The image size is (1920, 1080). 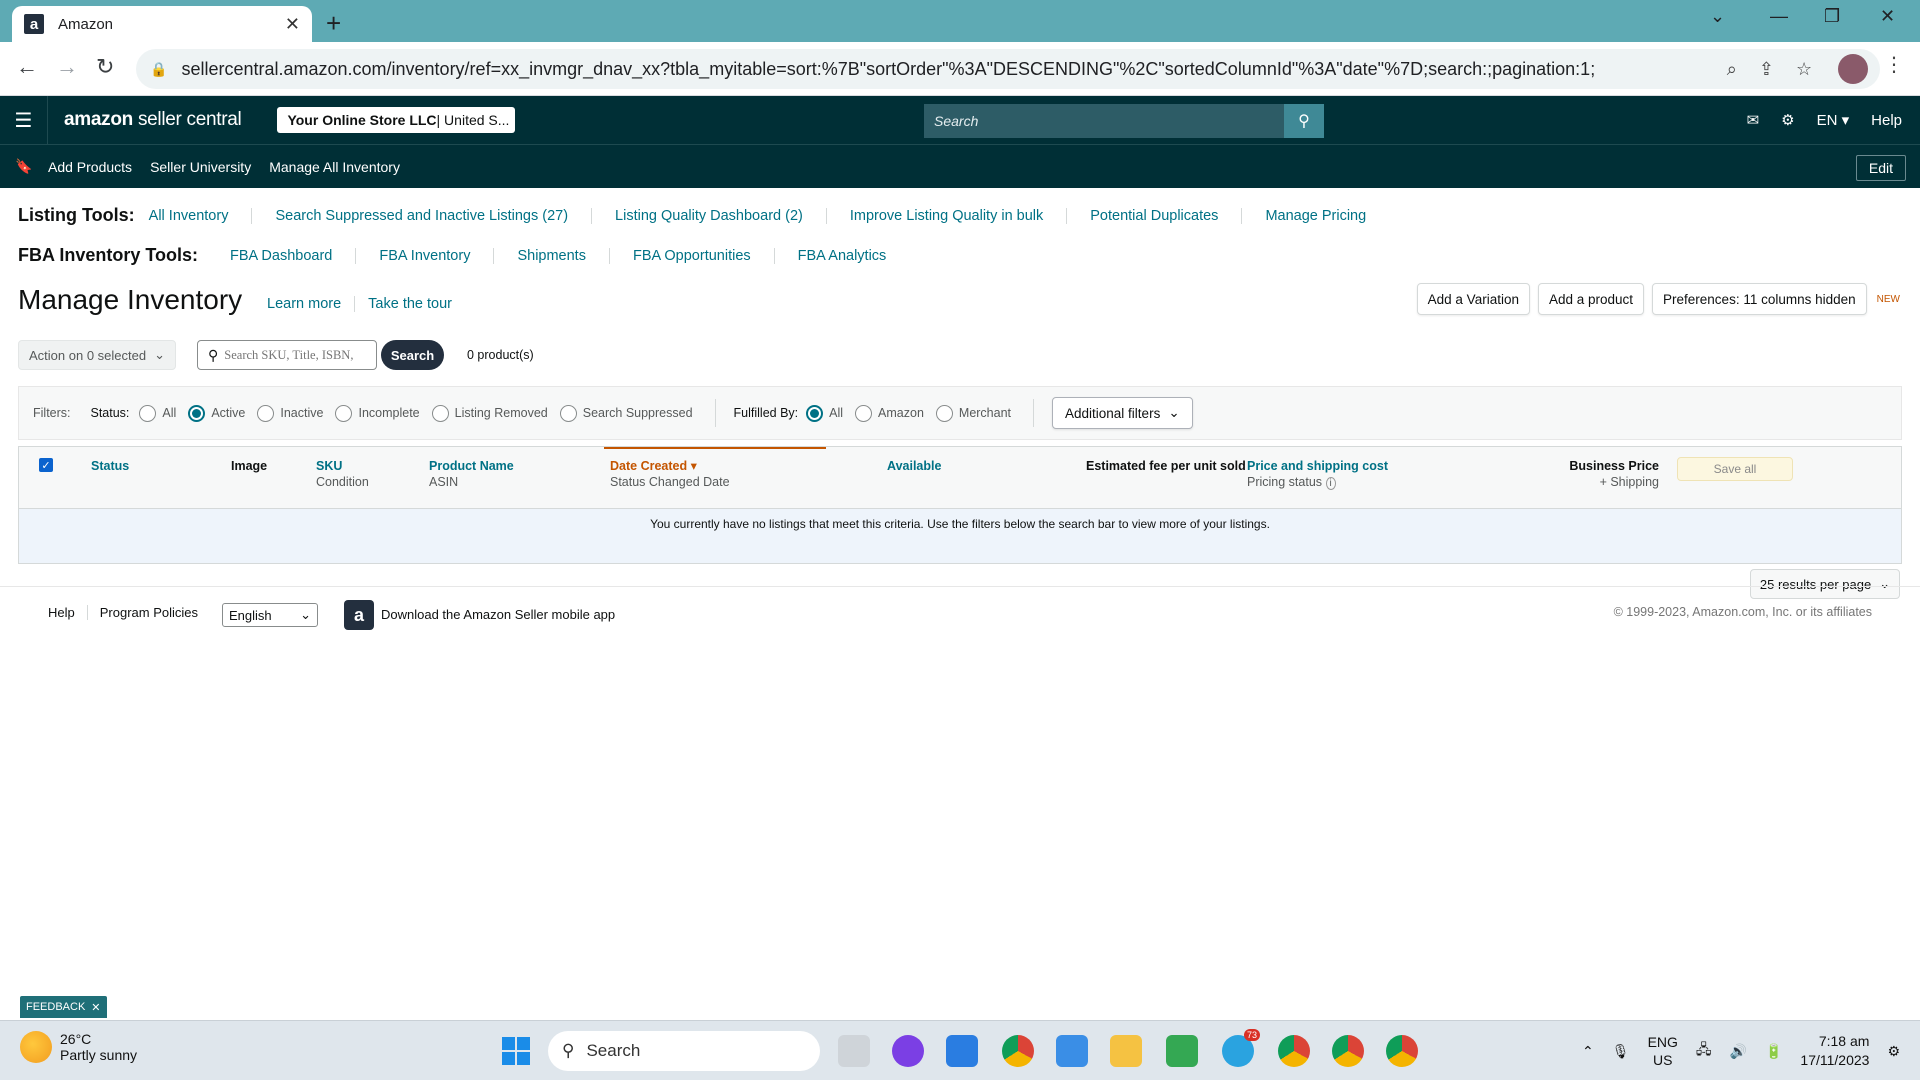 What do you see at coordinates (90, 167) in the screenshot?
I see `bookmark-add-products: Add Products` at bounding box center [90, 167].